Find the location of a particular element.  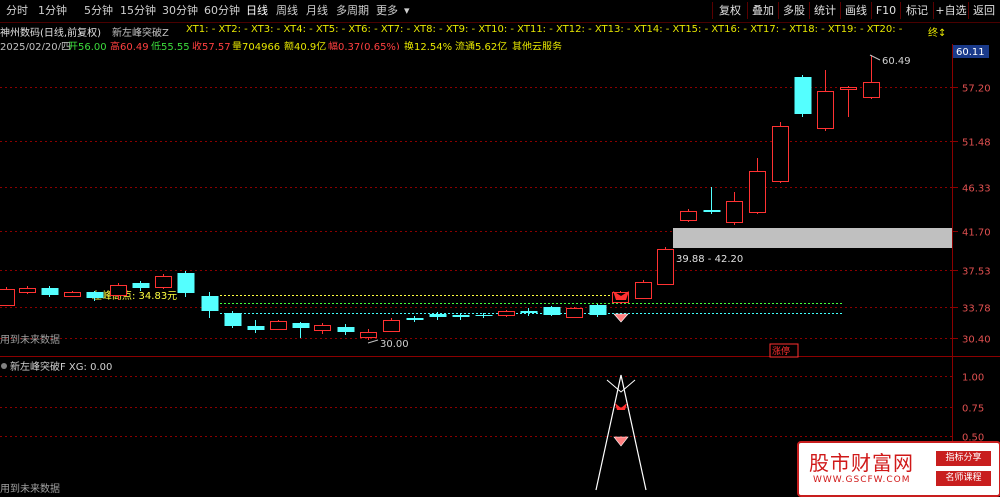

main-future-data-warning: 用到未来数据 is located at coordinates (30, 339).